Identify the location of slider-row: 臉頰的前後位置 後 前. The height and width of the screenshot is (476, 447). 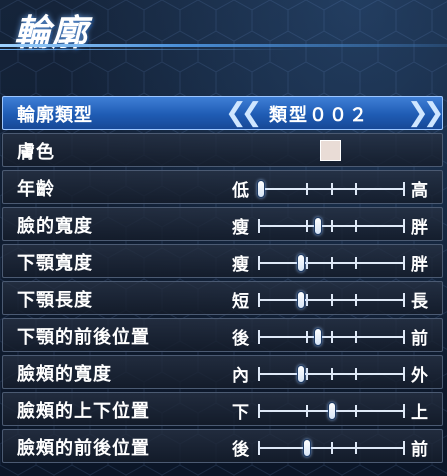
(222, 446).